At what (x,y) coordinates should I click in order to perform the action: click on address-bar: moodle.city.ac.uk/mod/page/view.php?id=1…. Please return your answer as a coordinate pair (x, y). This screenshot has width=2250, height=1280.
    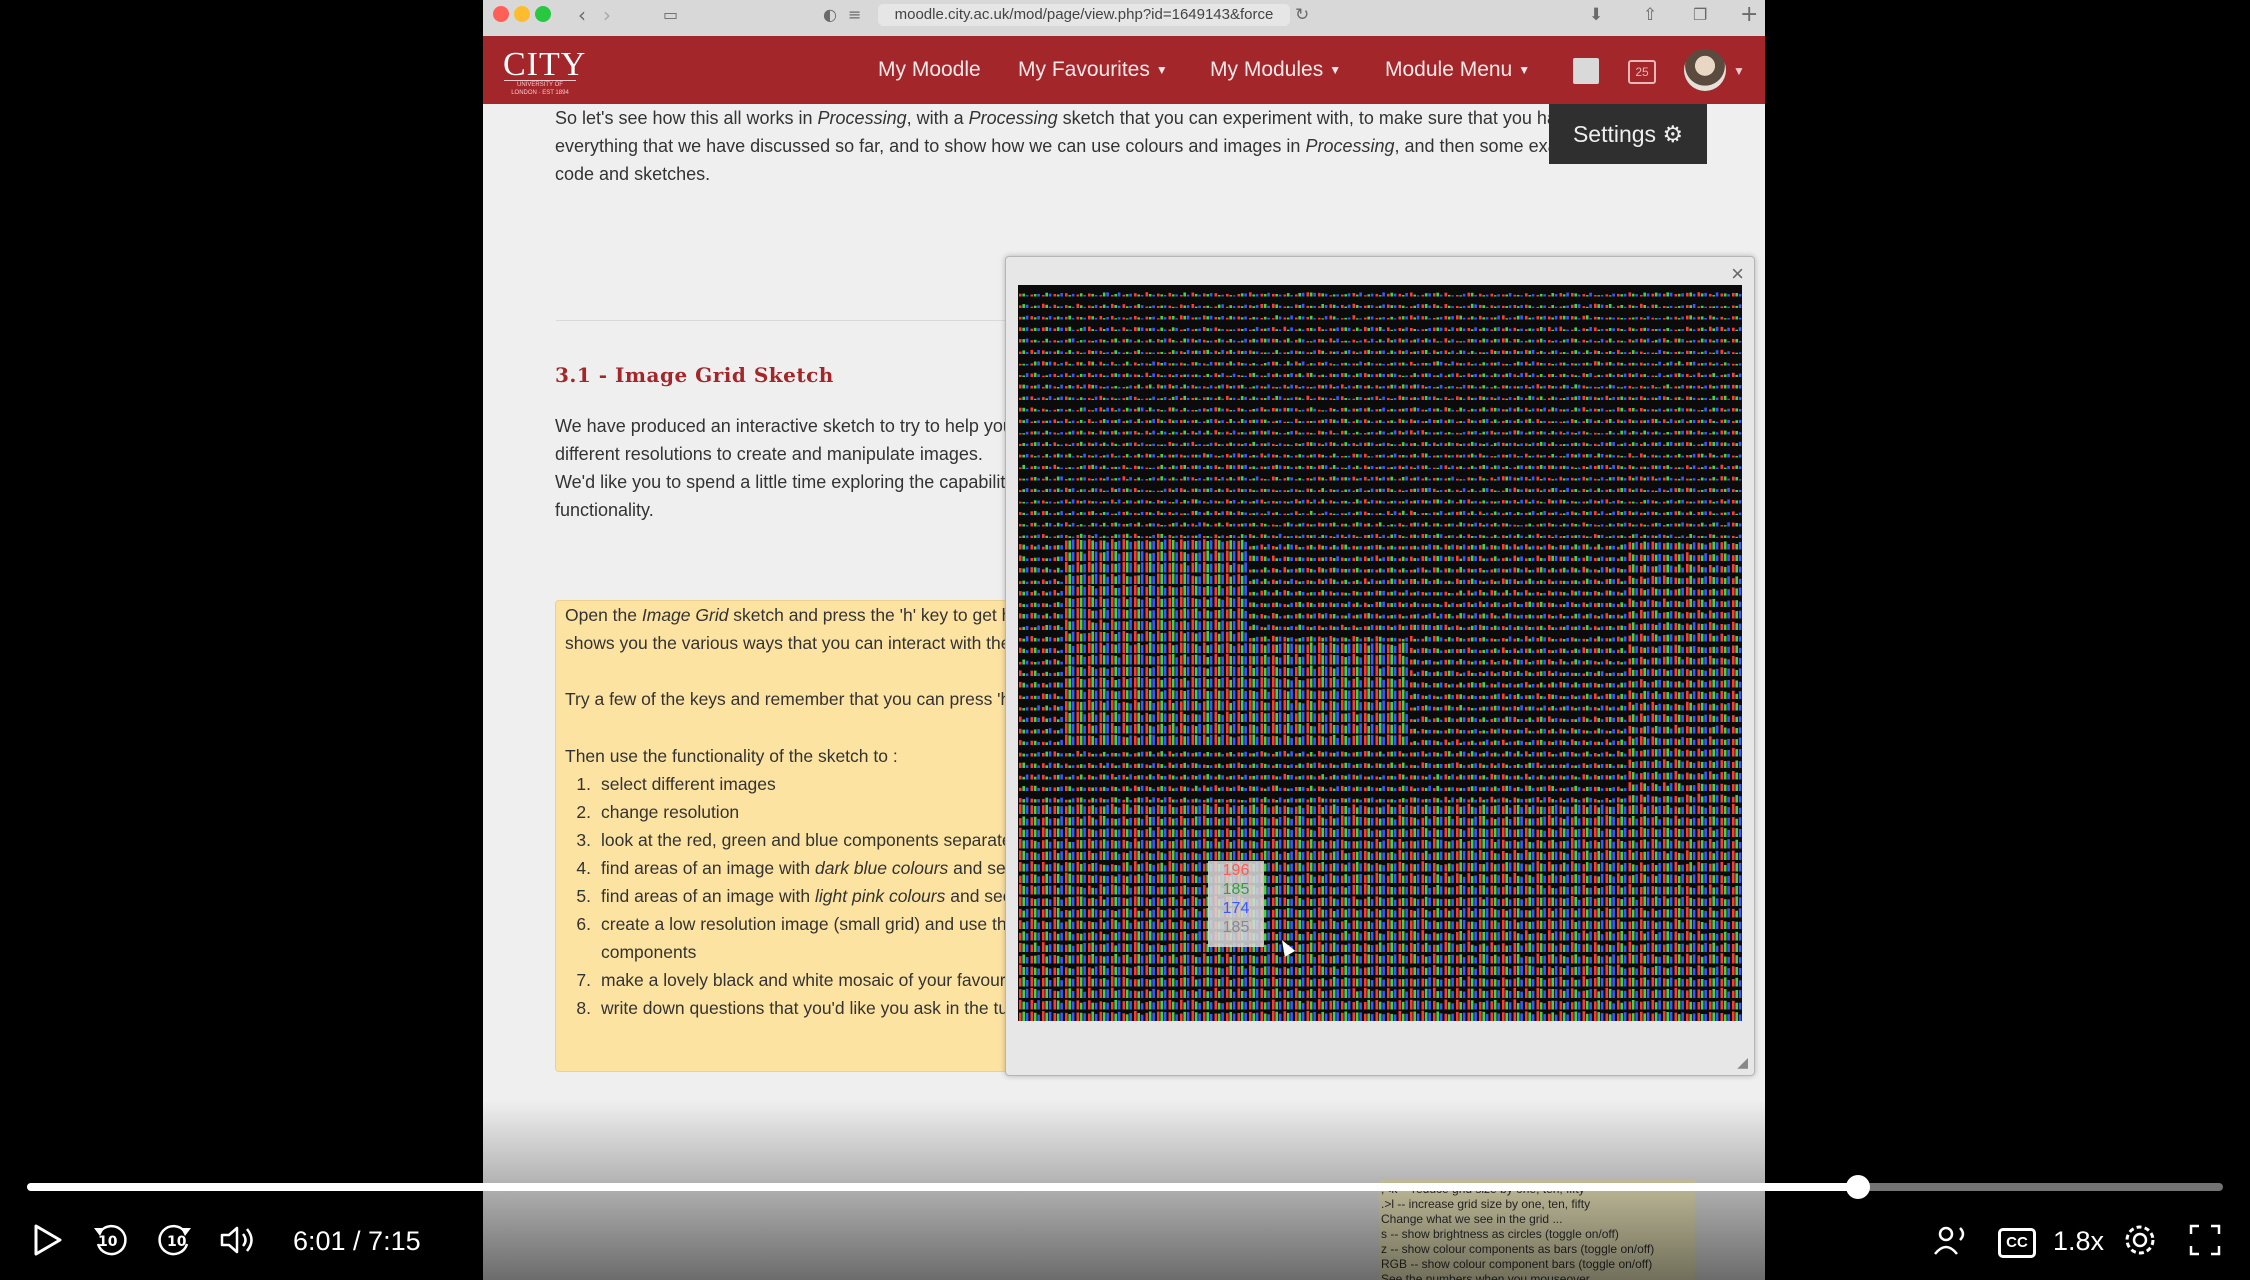
    Looking at the image, I should click on (1084, 15).